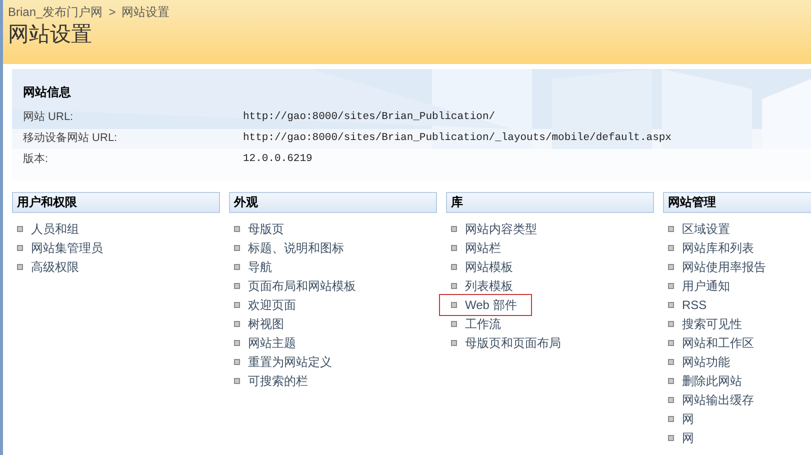 The height and width of the screenshot is (455, 811). I want to click on breadcrumb-link: Brian_发布门户网, so click(55, 12).